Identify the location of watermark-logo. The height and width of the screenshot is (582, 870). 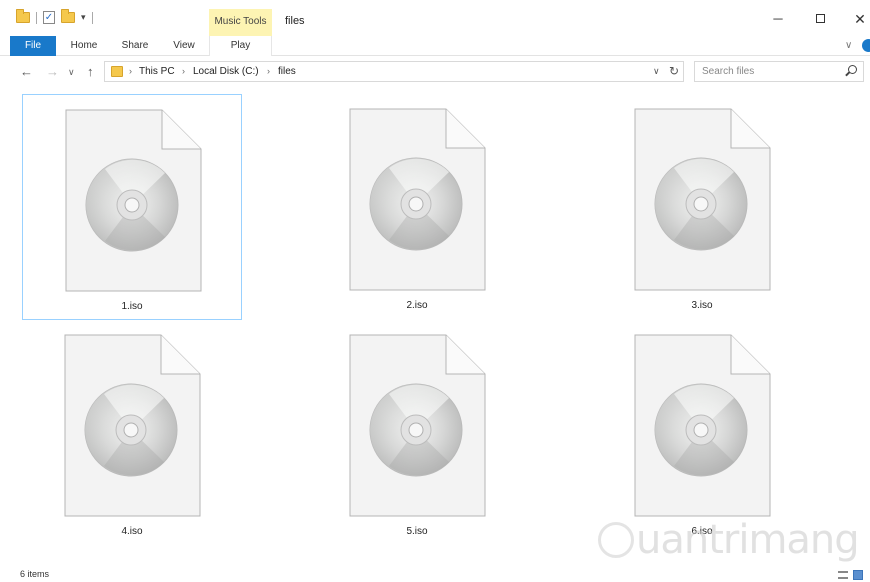
(616, 540).